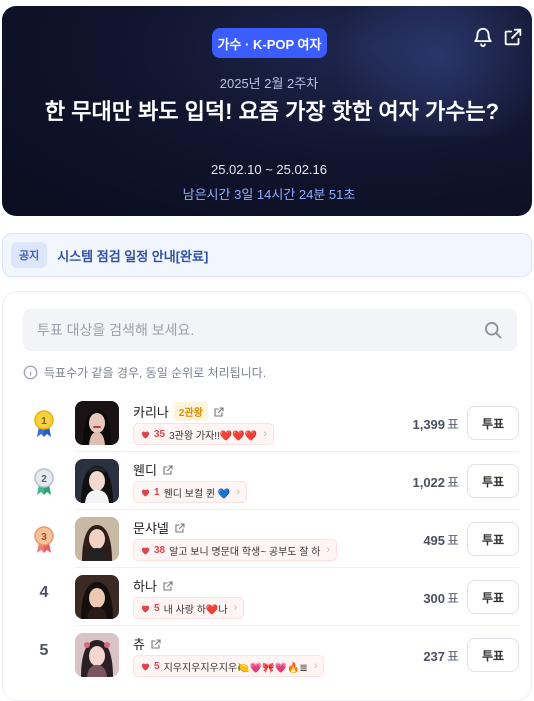 The width and height of the screenshot is (534, 701). I want to click on vote-period: 25.02.10 ~ 25.02.16, so click(269, 169).